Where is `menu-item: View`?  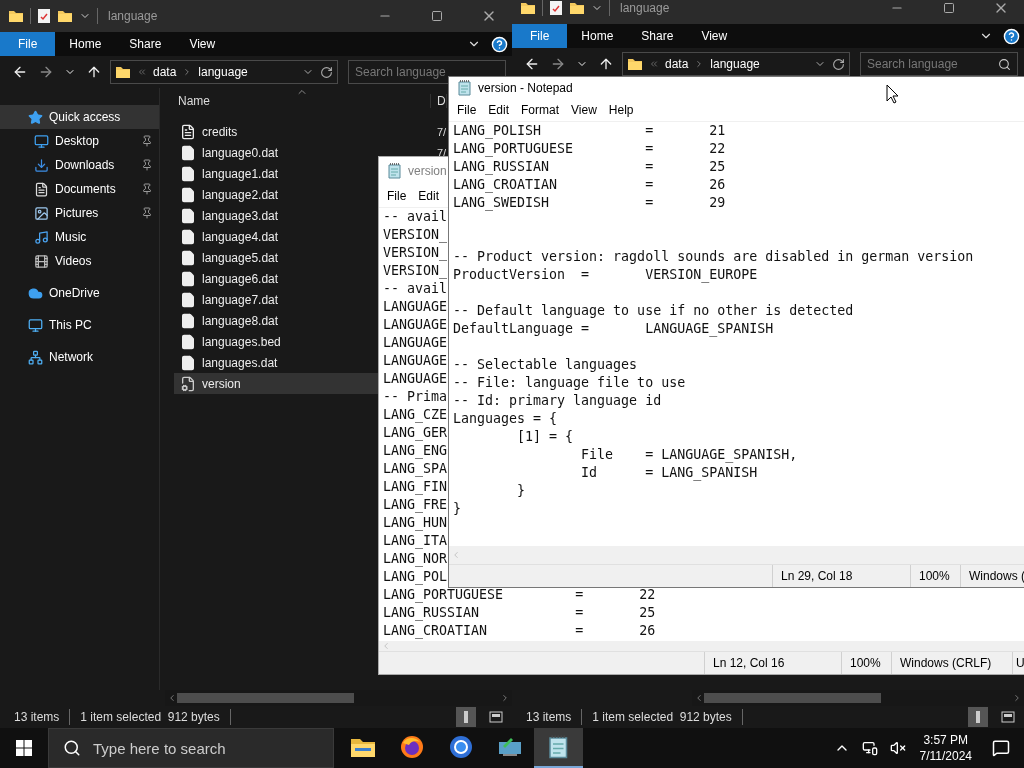
menu-item: View is located at coordinates (584, 110).